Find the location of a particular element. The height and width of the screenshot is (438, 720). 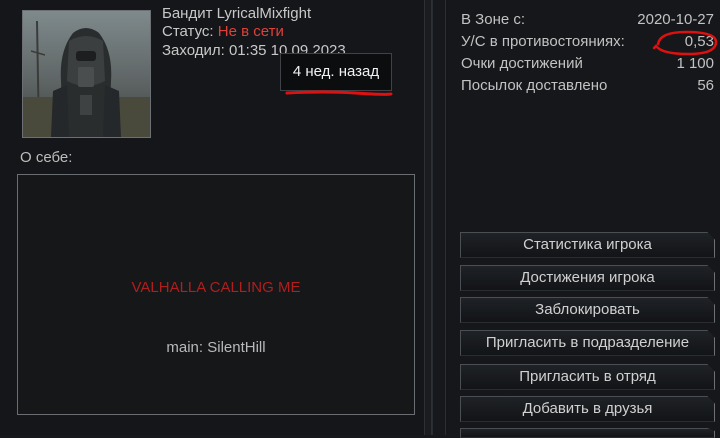

status-line: Статус: Не в сети is located at coordinates (223, 31).